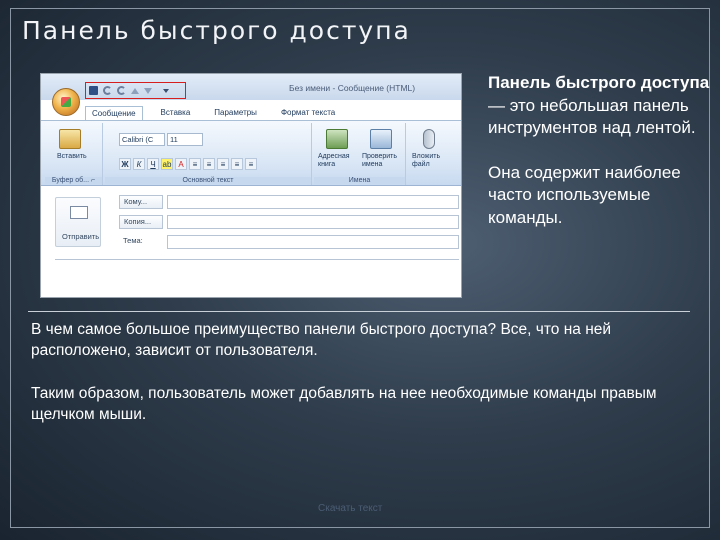 The image size is (720, 540). I want to click on paste-icon, so click(70, 139).